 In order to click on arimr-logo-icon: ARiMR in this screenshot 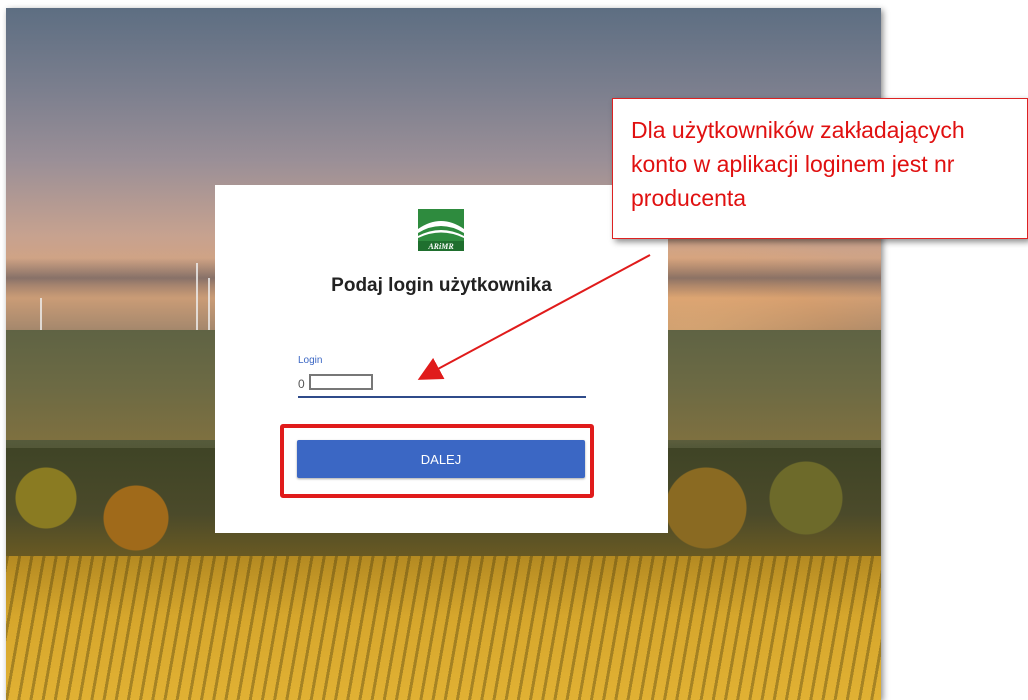, I will do `click(441, 230)`.